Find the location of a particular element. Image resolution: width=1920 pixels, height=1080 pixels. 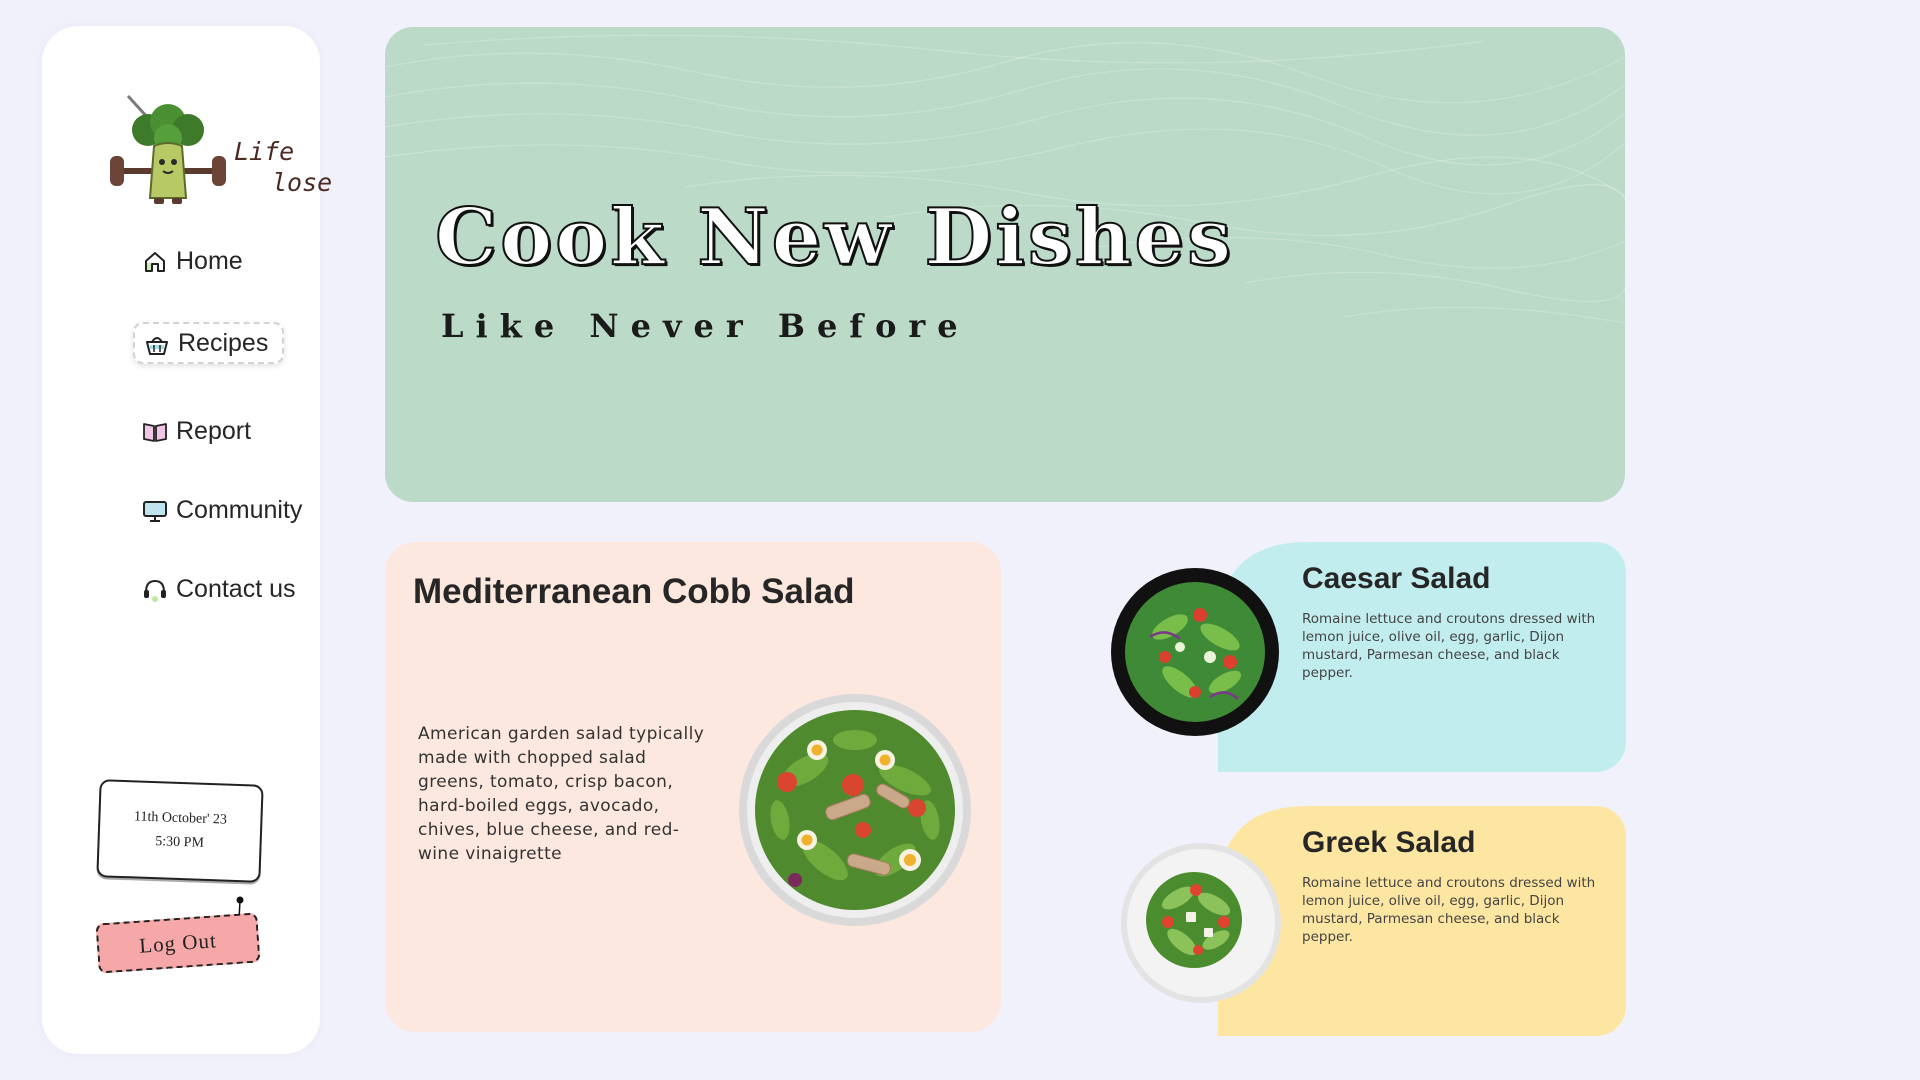

headset-icon is located at coordinates (155, 590).